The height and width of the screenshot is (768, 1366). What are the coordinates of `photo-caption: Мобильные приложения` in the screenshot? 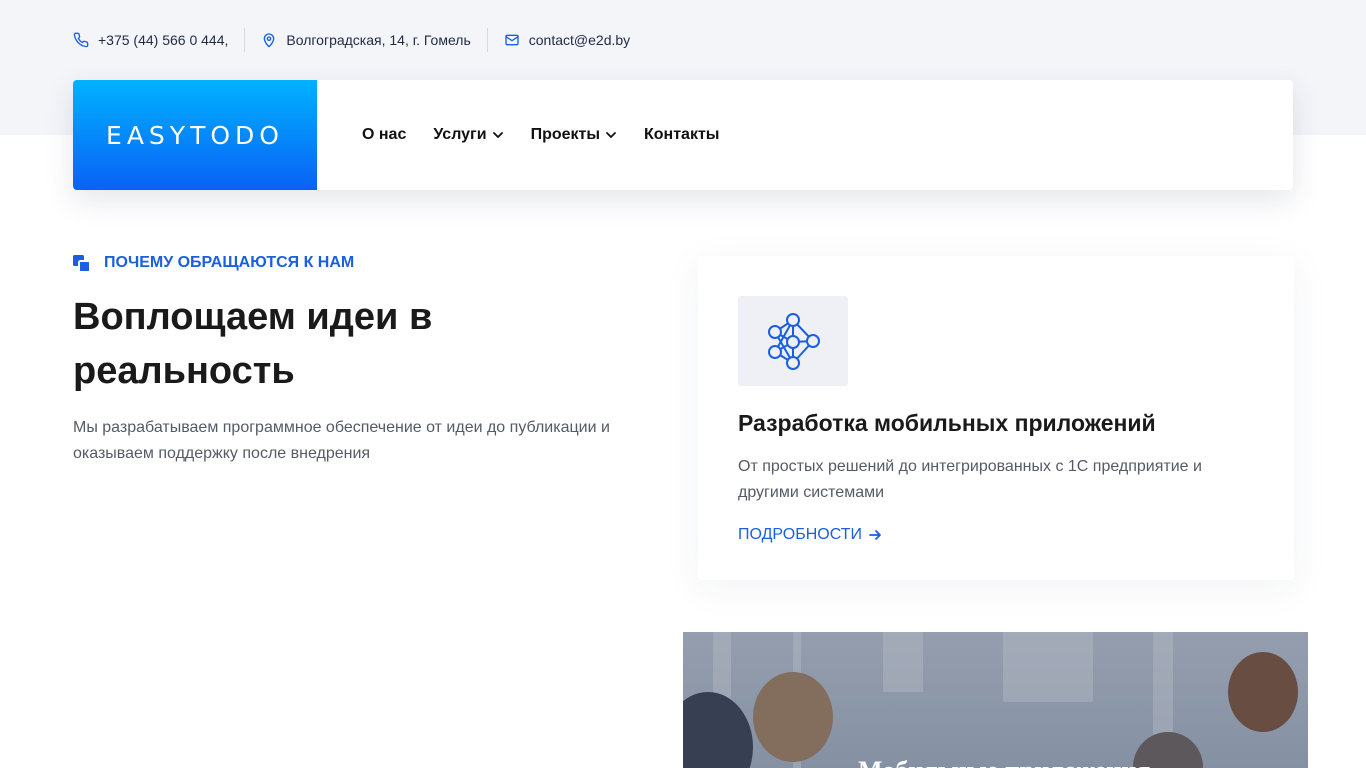 It's located at (1004, 762).